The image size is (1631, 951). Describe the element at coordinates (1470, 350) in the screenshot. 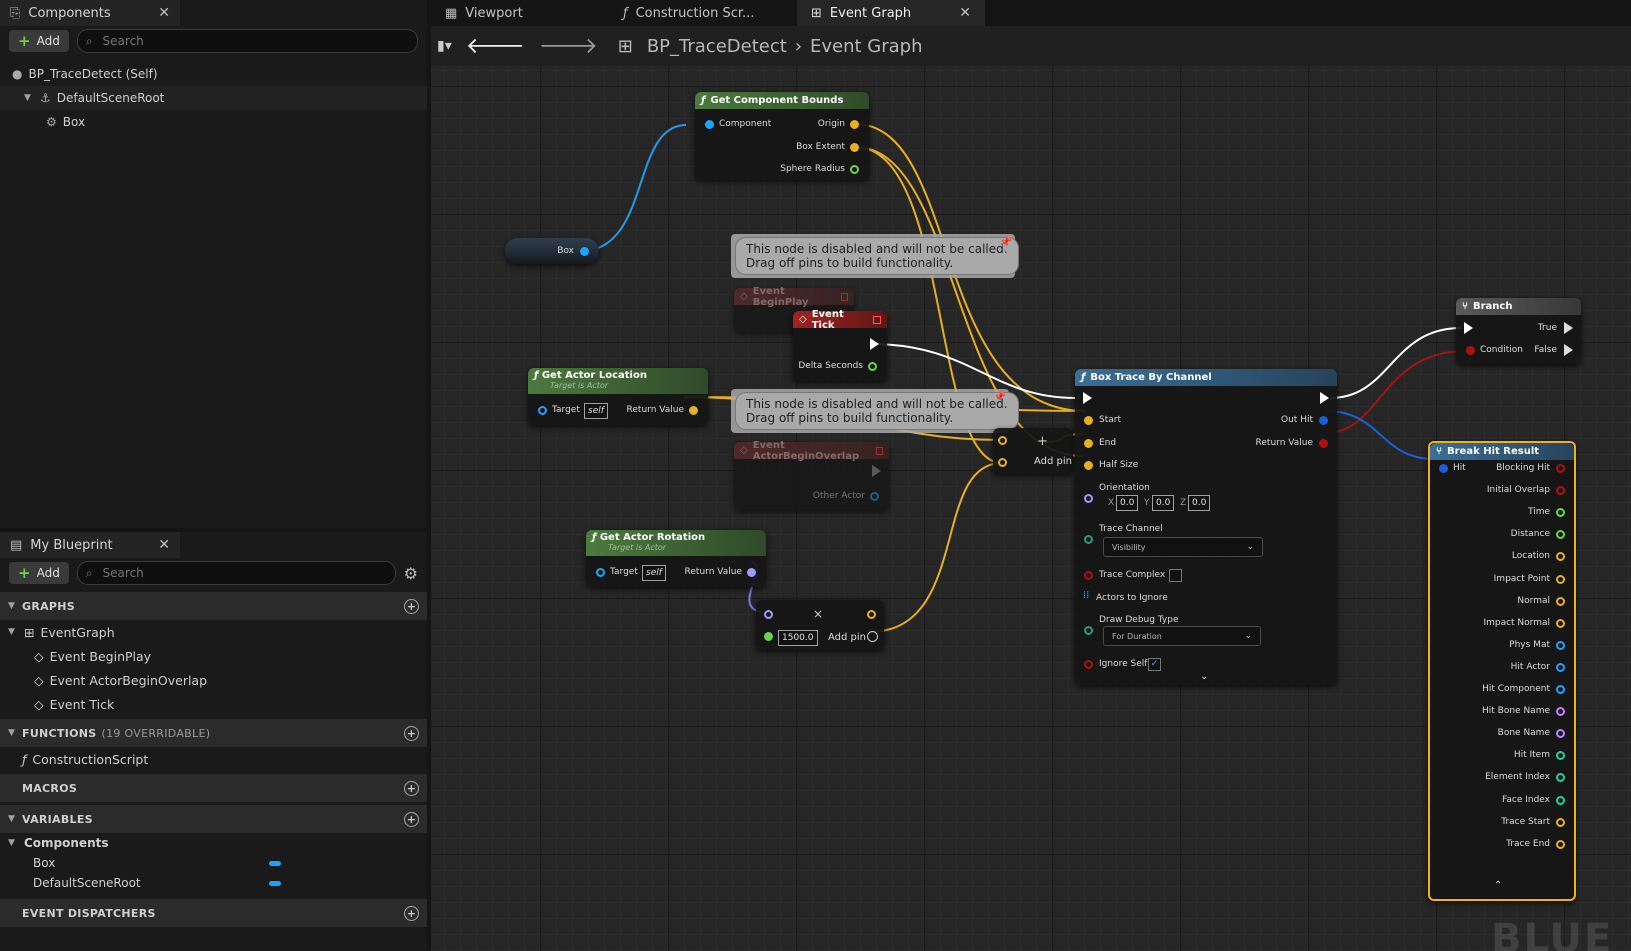

I see `pin-condition` at that location.